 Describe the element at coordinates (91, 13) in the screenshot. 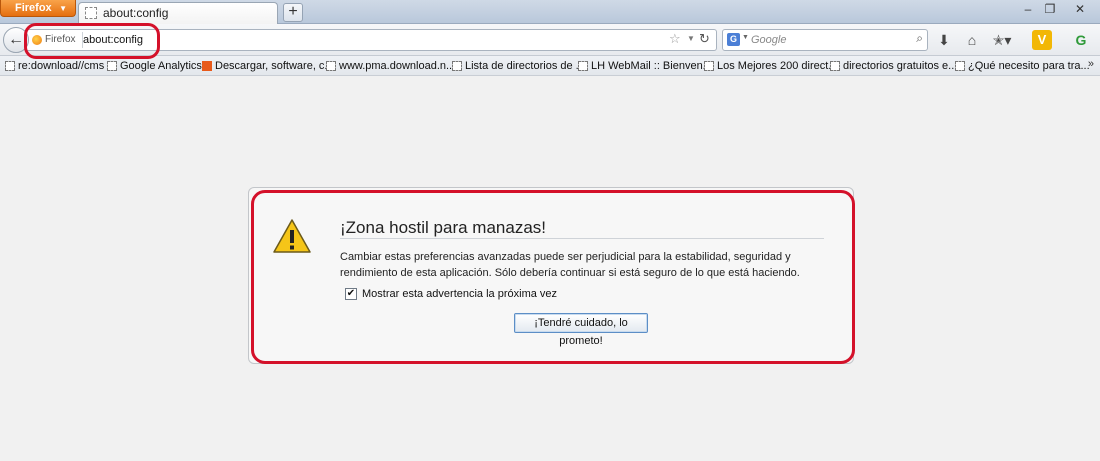

I see `page-favicon-icon` at that location.